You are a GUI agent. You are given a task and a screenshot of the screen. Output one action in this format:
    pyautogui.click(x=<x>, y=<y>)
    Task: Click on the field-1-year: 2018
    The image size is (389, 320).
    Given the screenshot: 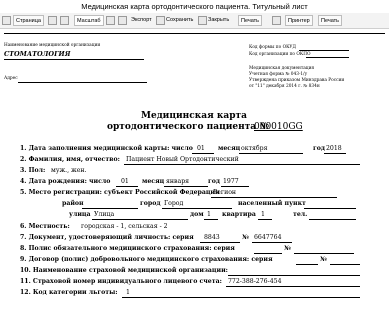 What is the action you would take?
    pyautogui.click(x=334, y=148)
    